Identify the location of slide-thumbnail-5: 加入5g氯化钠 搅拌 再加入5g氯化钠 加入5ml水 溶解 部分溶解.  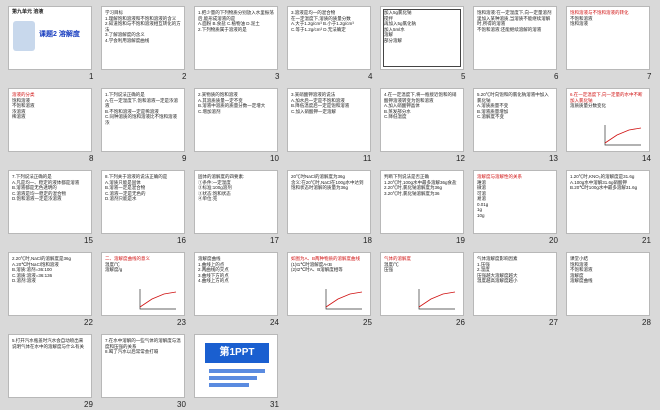
(422, 38).